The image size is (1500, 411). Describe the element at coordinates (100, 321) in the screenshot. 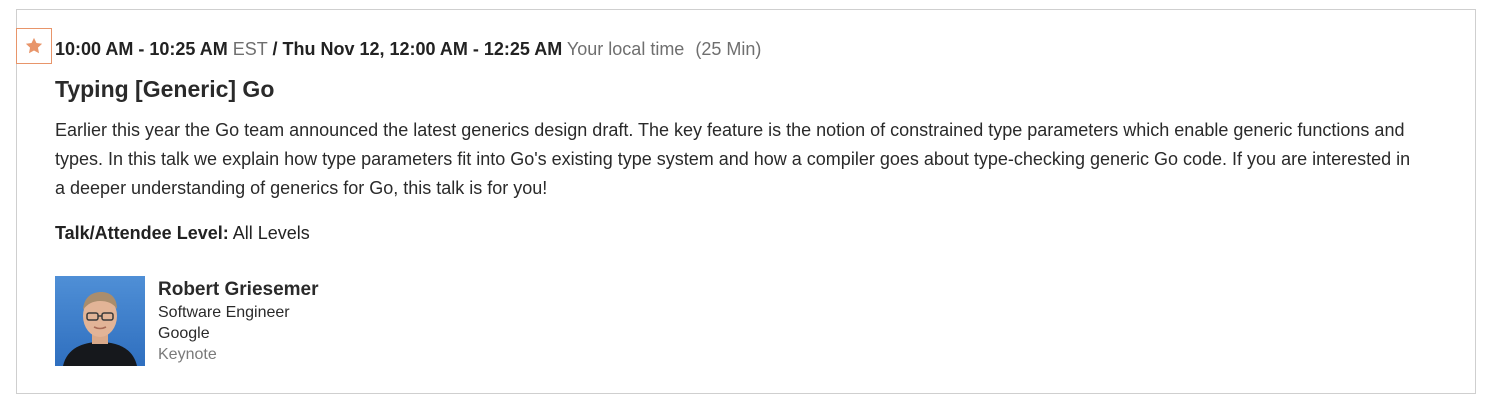

I see `avatar` at that location.